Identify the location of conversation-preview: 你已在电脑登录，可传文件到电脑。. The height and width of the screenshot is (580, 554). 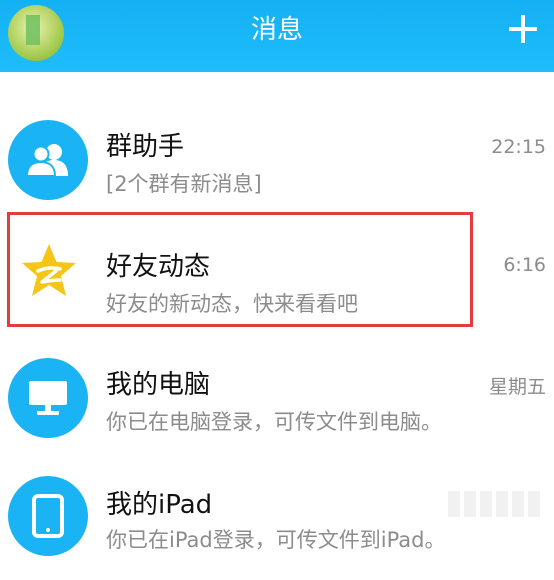
(274, 422).